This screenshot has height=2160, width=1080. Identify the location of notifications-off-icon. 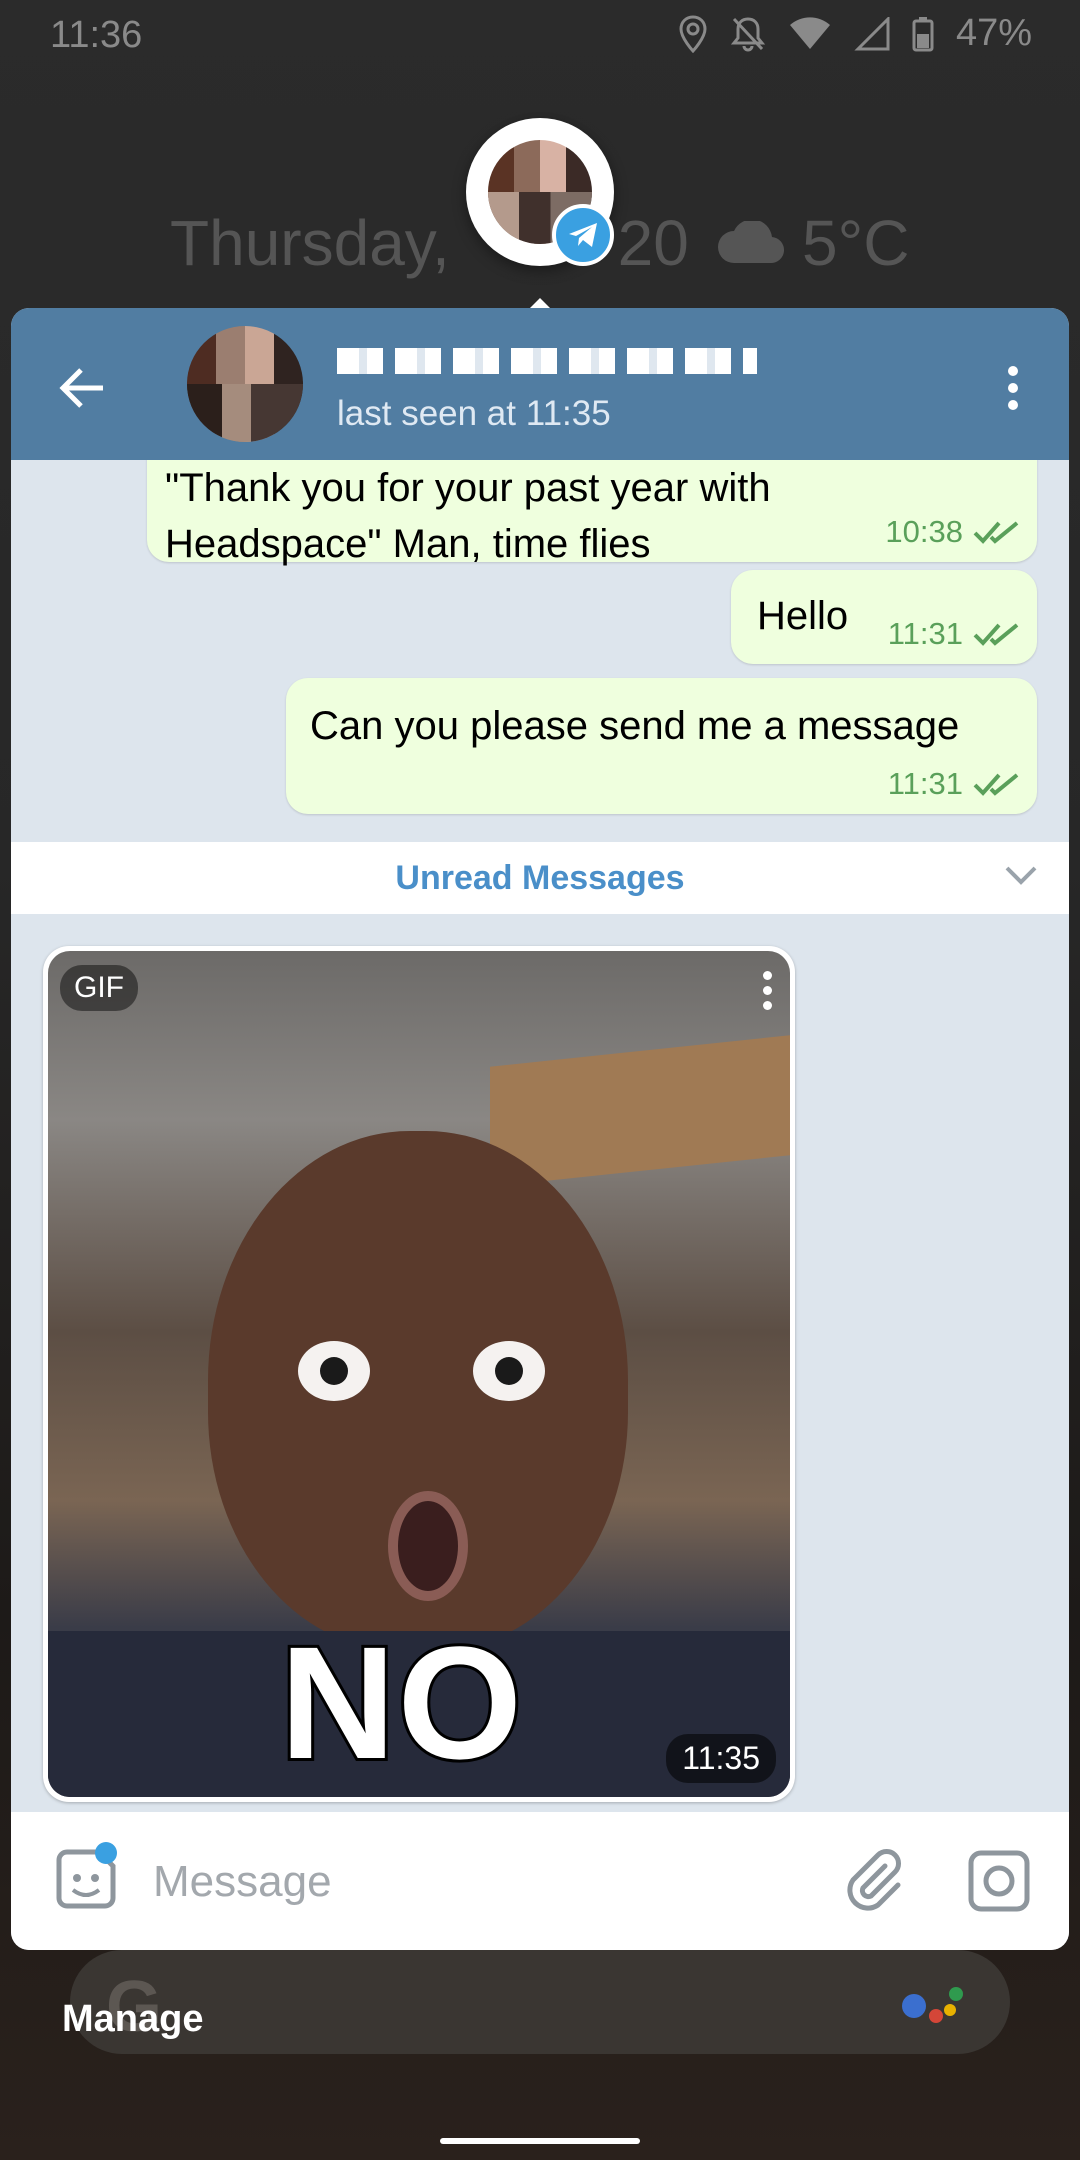
(748, 33).